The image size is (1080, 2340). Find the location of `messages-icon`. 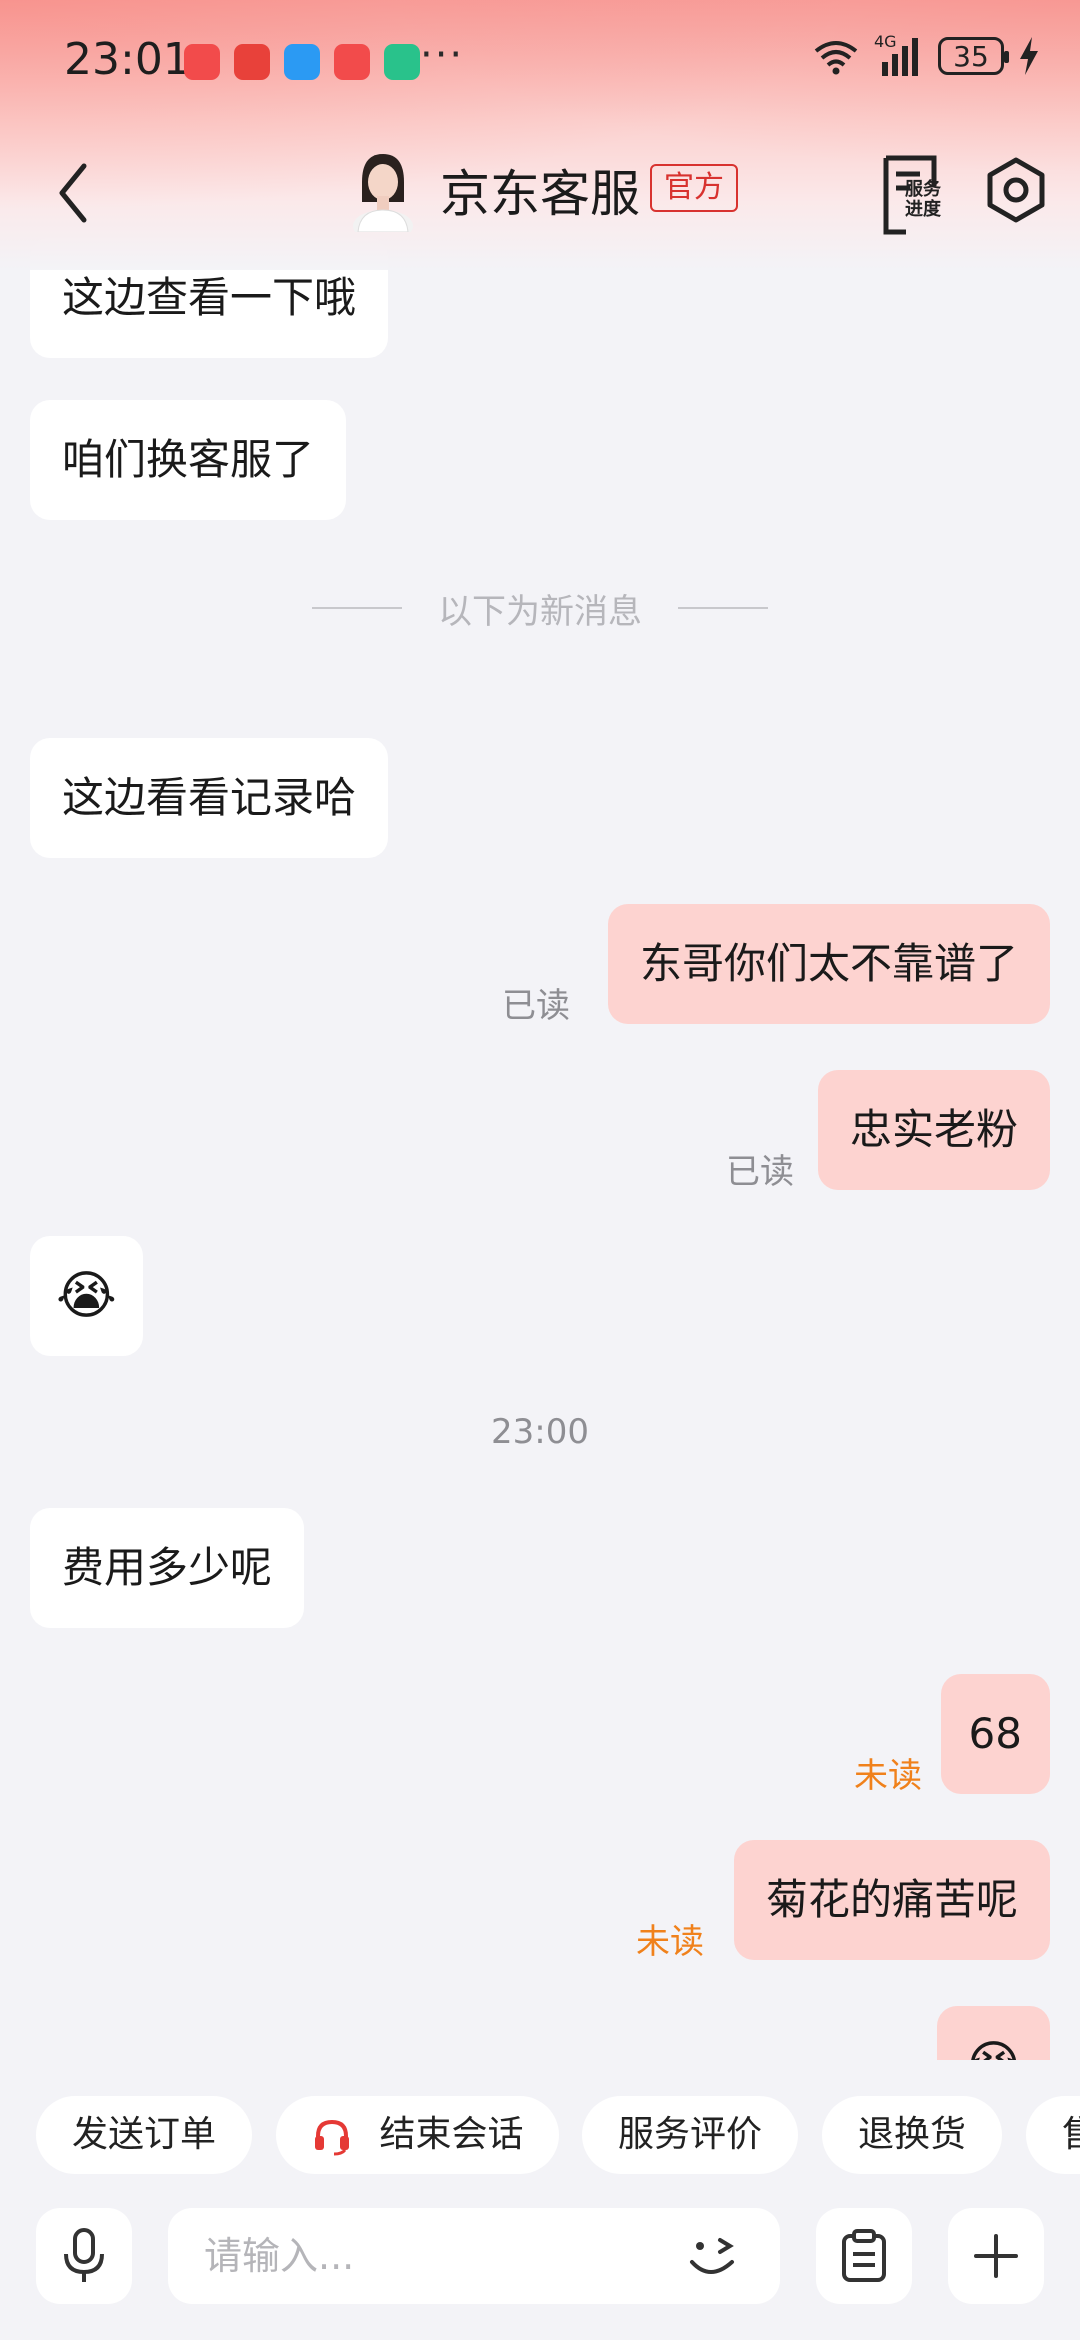

messages-icon is located at coordinates (302, 62).